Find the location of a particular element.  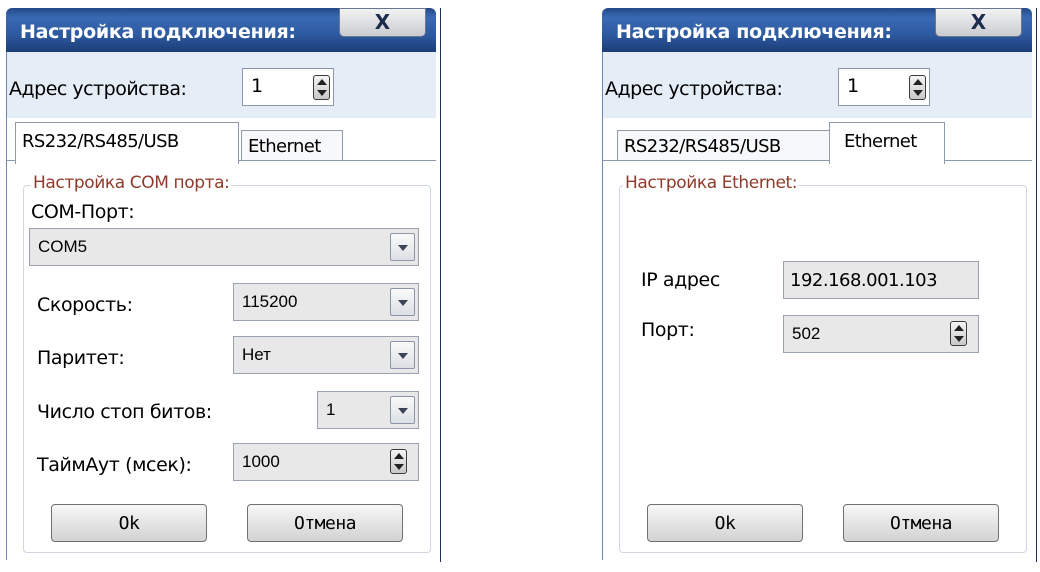

ip-address-input: 192.168.001.103 is located at coordinates (881, 280).